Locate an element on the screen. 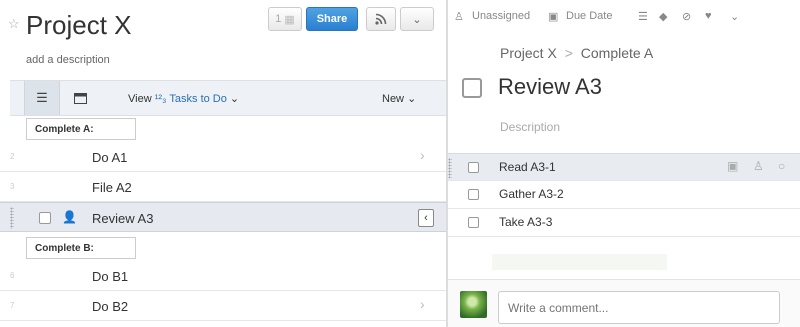 The image size is (800, 327). breadcrumb-section: Complete A is located at coordinates (617, 53).